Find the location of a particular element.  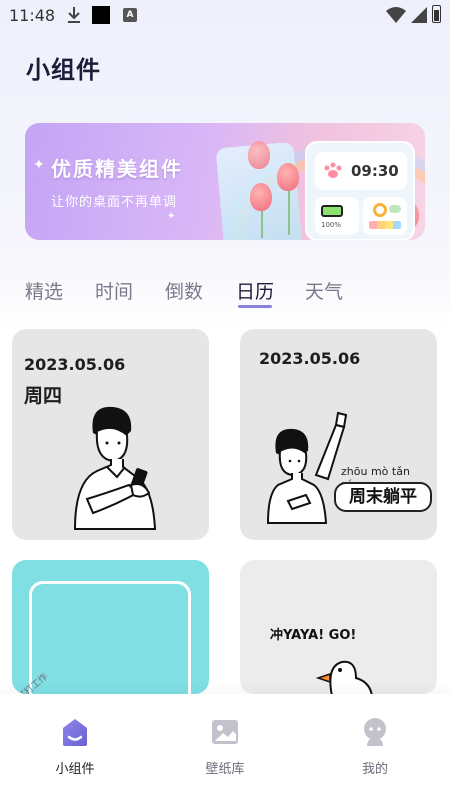

banner-title: 优质精美组件 is located at coordinates (117, 169).